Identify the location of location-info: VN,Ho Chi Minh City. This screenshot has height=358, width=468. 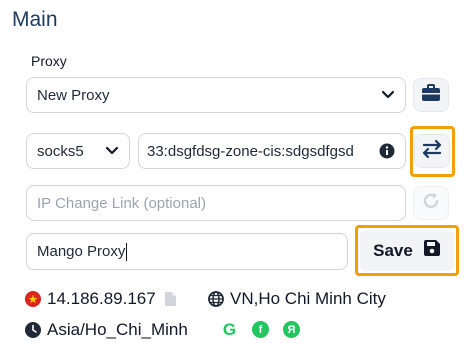
(333, 299).